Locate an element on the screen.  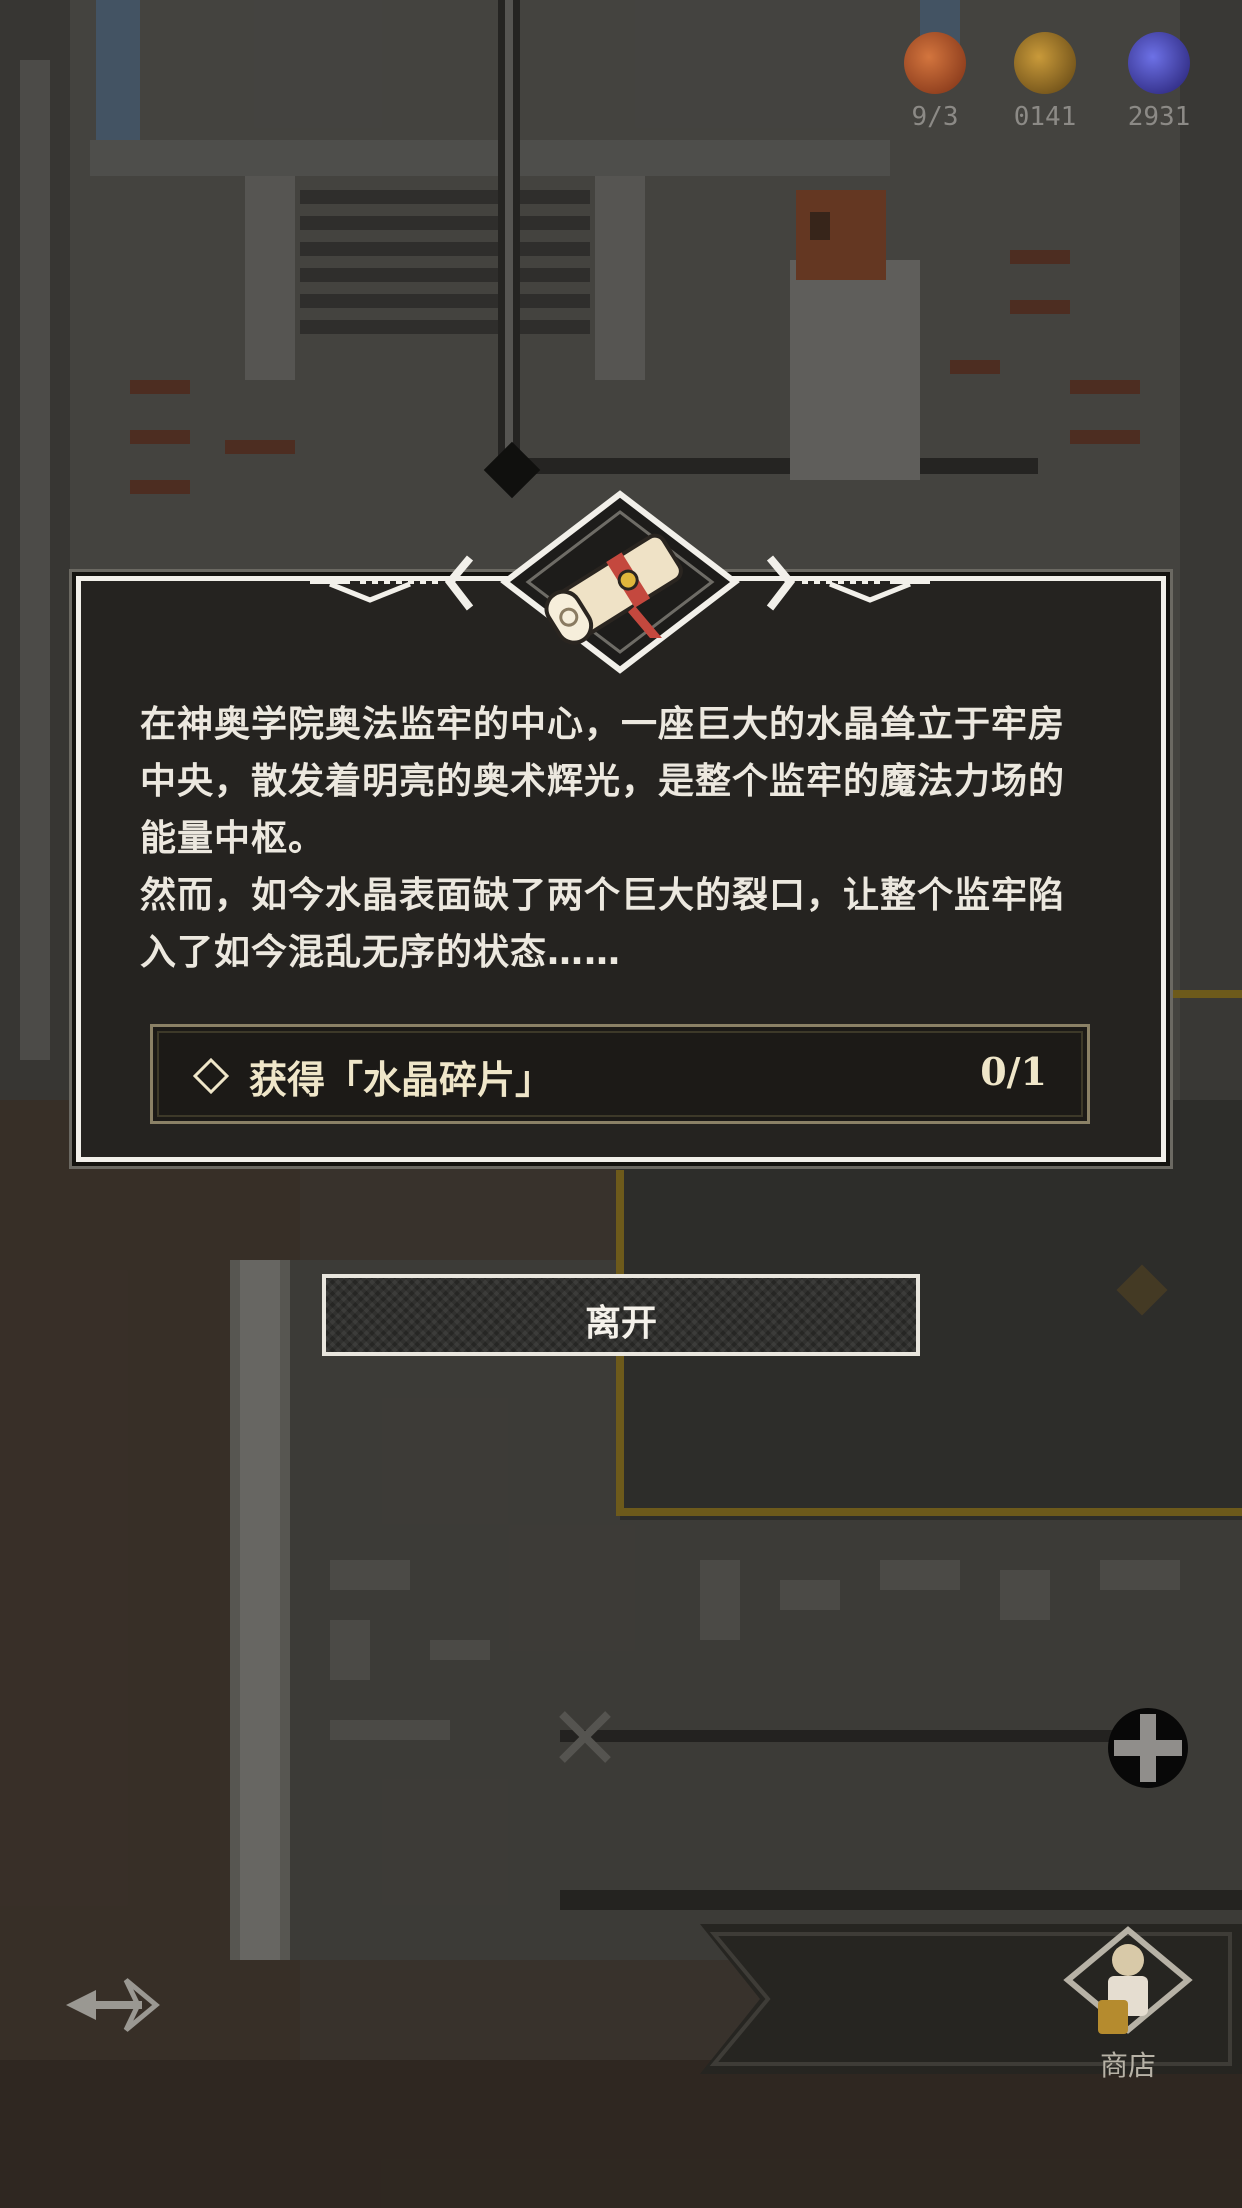
resource-gold: 0141 is located at coordinates (1045, 87).